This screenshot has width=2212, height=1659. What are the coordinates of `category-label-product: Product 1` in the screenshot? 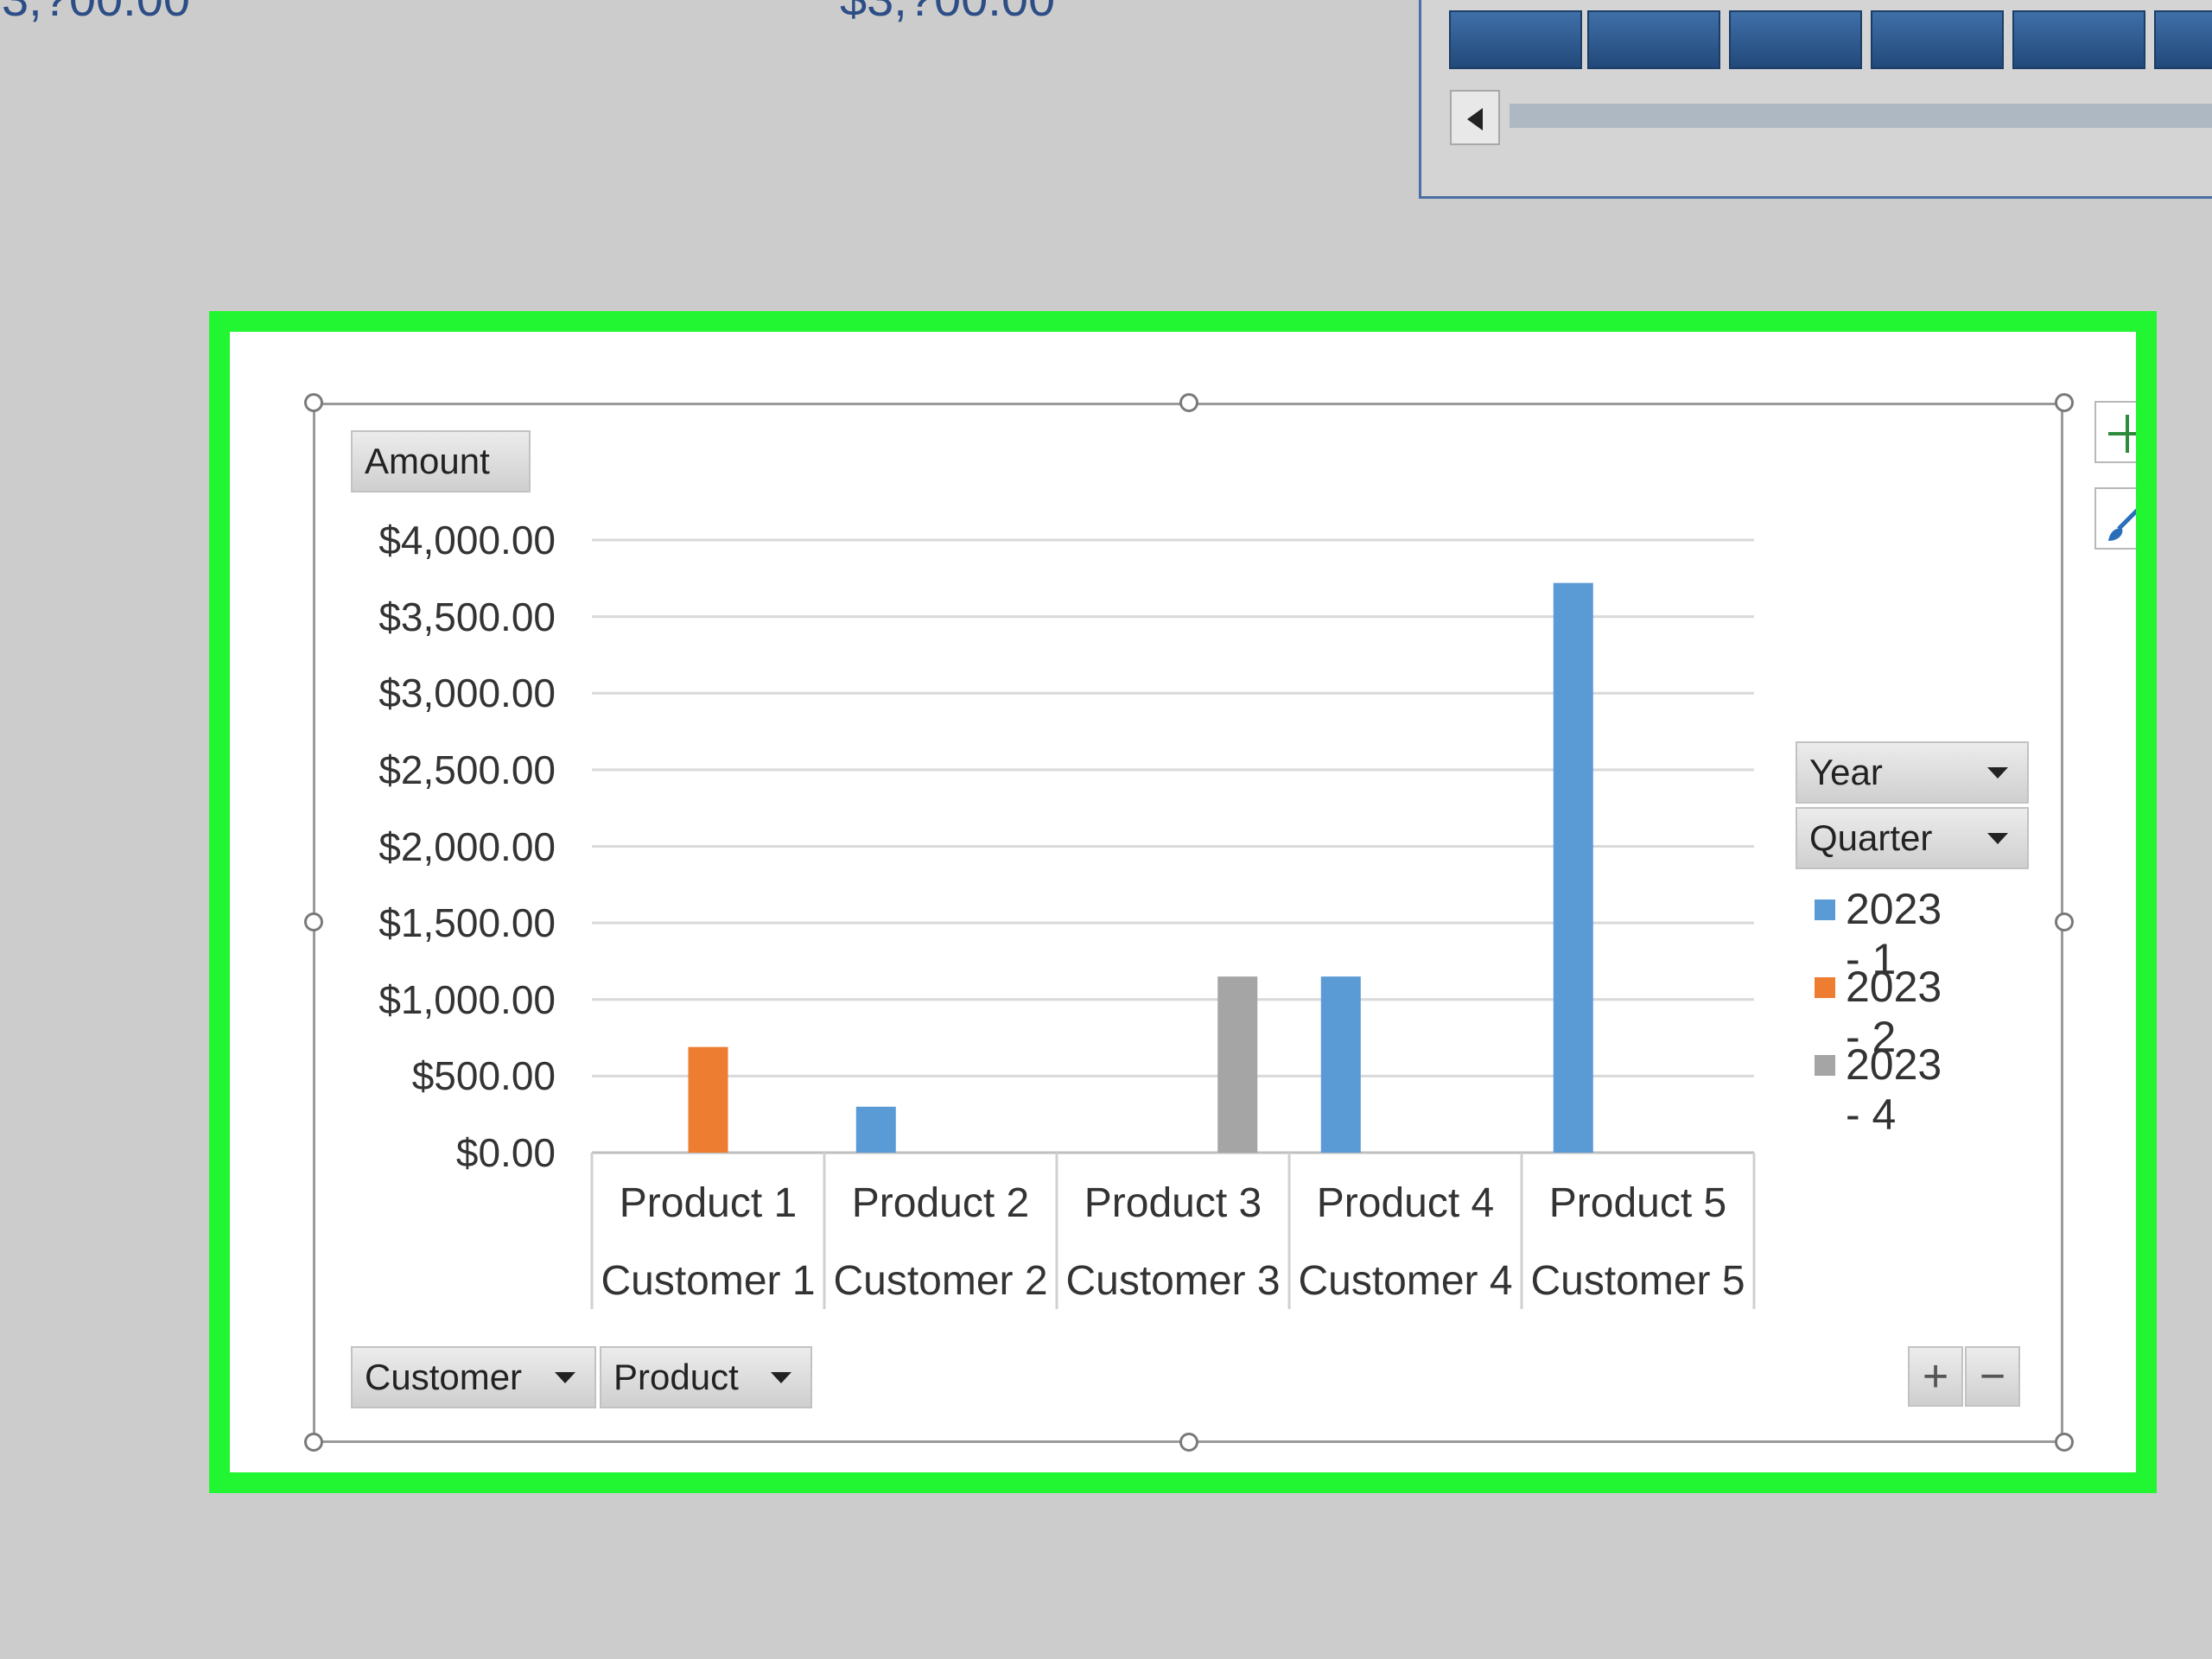 It's located at (708, 1203).